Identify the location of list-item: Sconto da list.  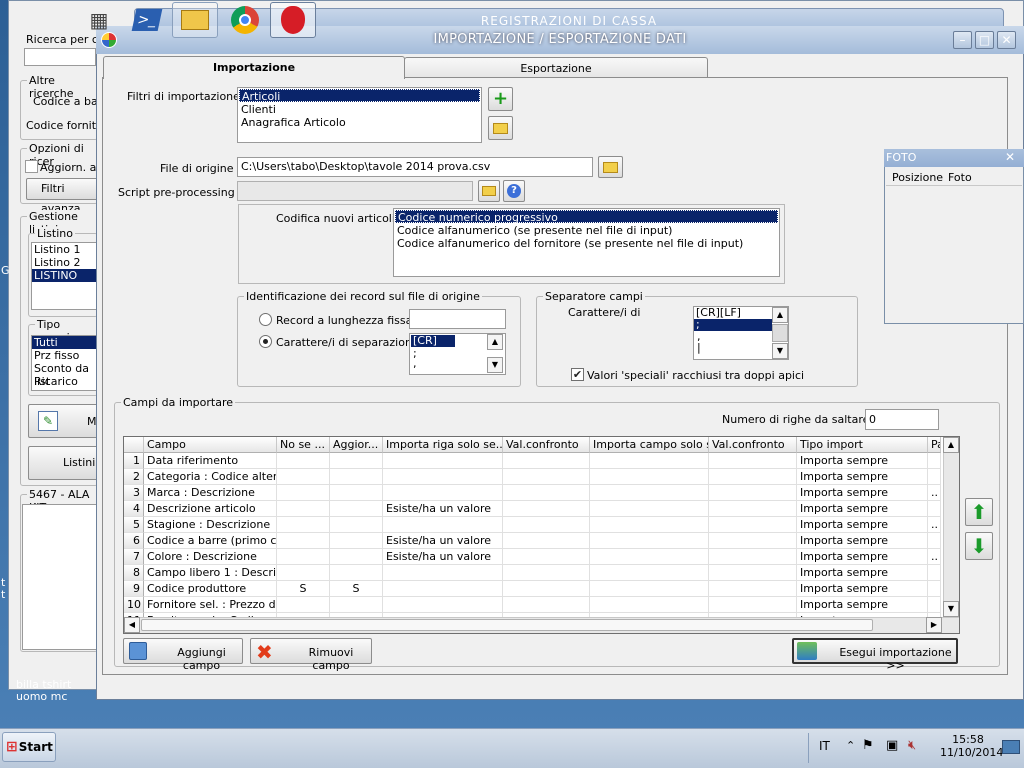
(64, 375).